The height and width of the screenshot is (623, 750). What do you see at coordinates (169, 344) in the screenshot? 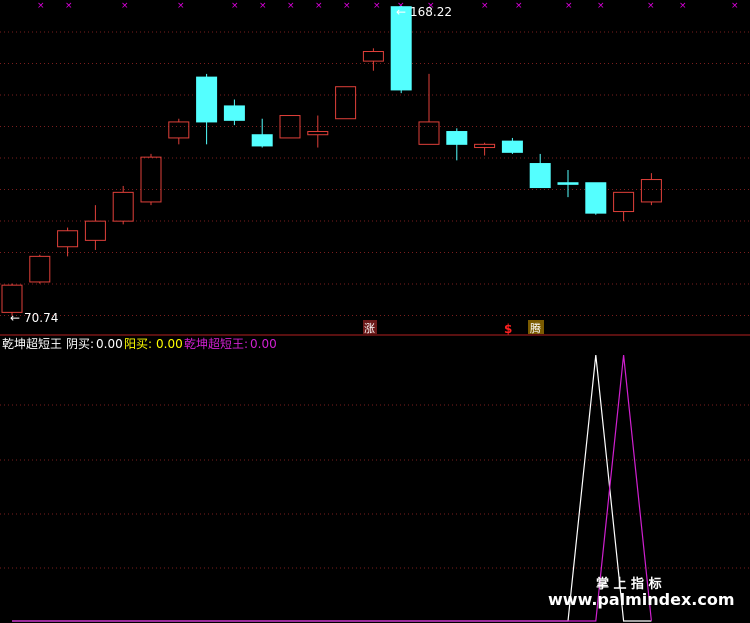
I see `yang-buy-value: 0.00` at bounding box center [169, 344].